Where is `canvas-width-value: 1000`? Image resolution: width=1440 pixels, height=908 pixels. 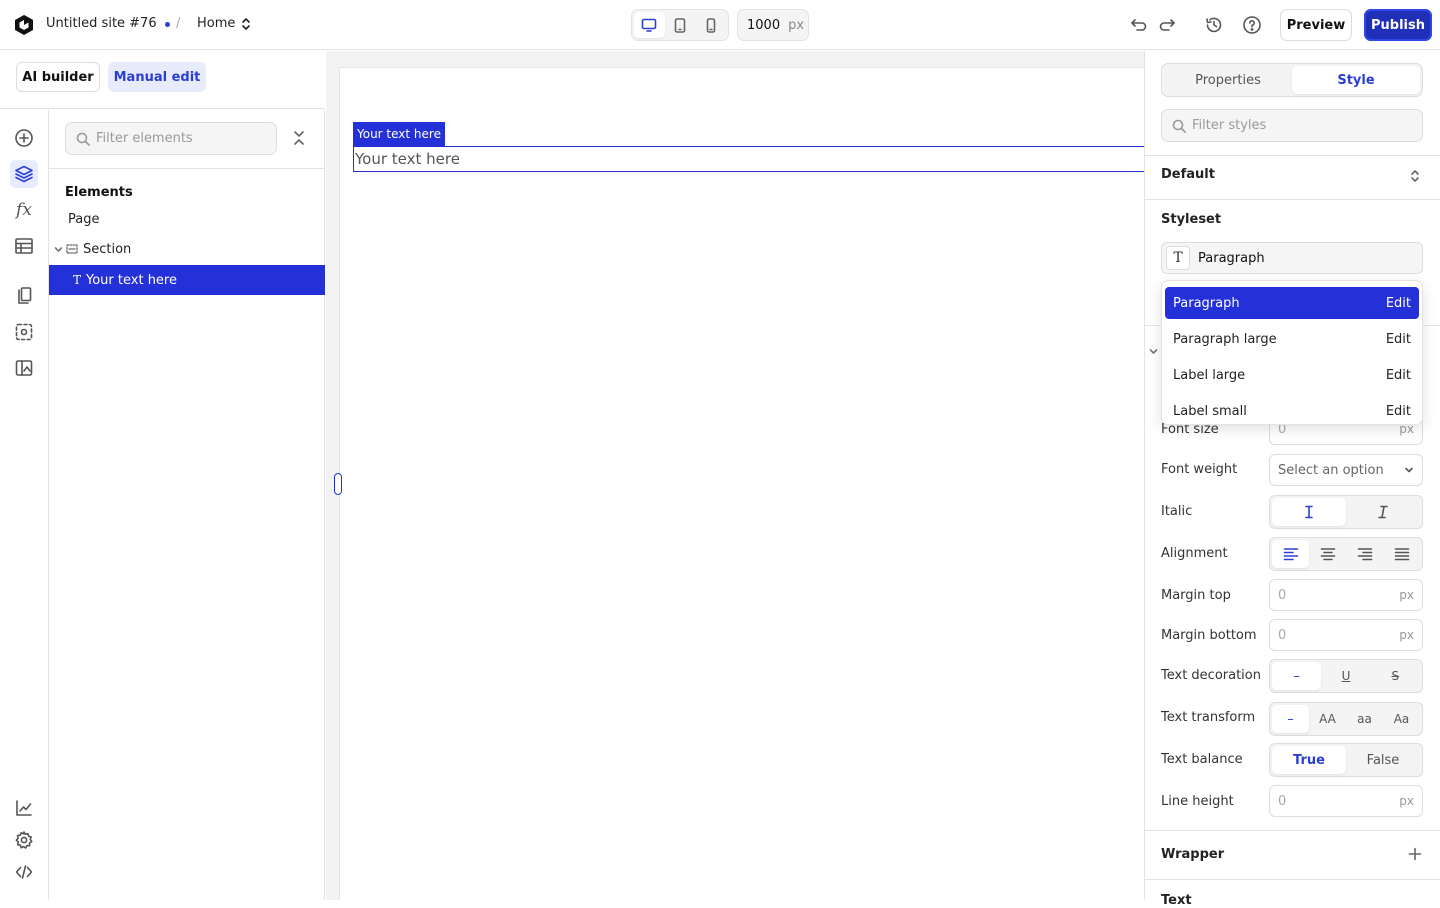
canvas-width-value: 1000 is located at coordinates (764, 25).